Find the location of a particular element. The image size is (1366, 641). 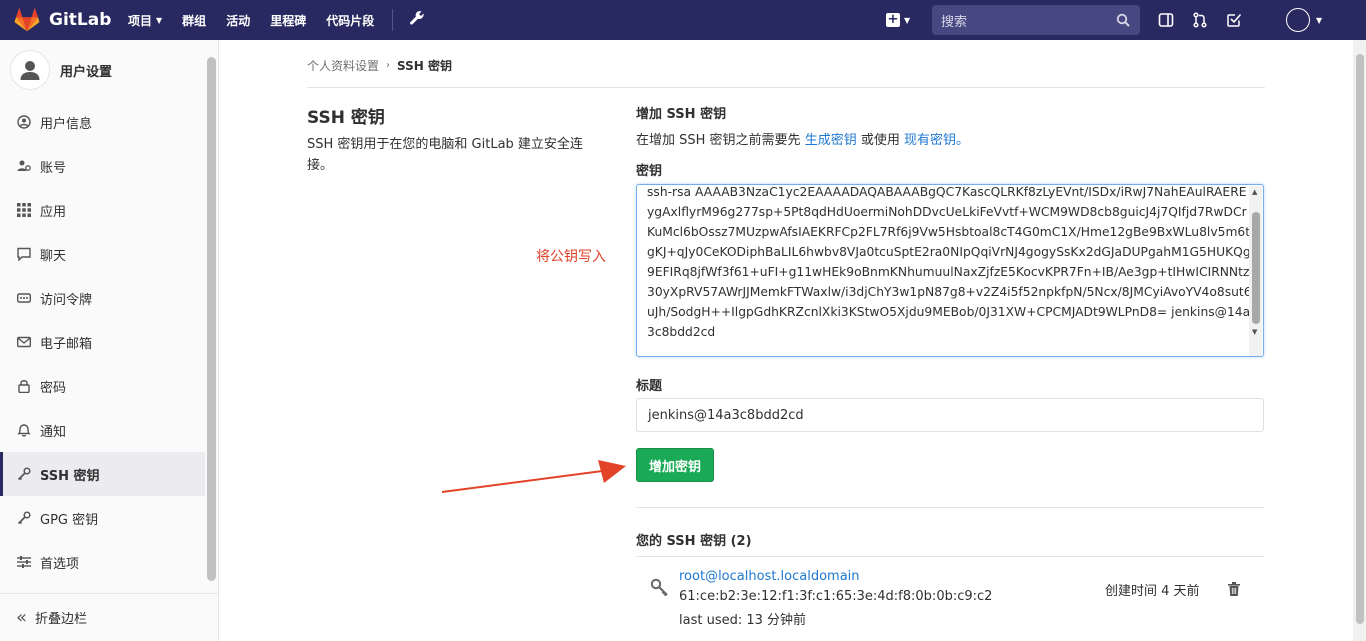

sidebar-item-account: 账号 is located at coordinates (102, 166).